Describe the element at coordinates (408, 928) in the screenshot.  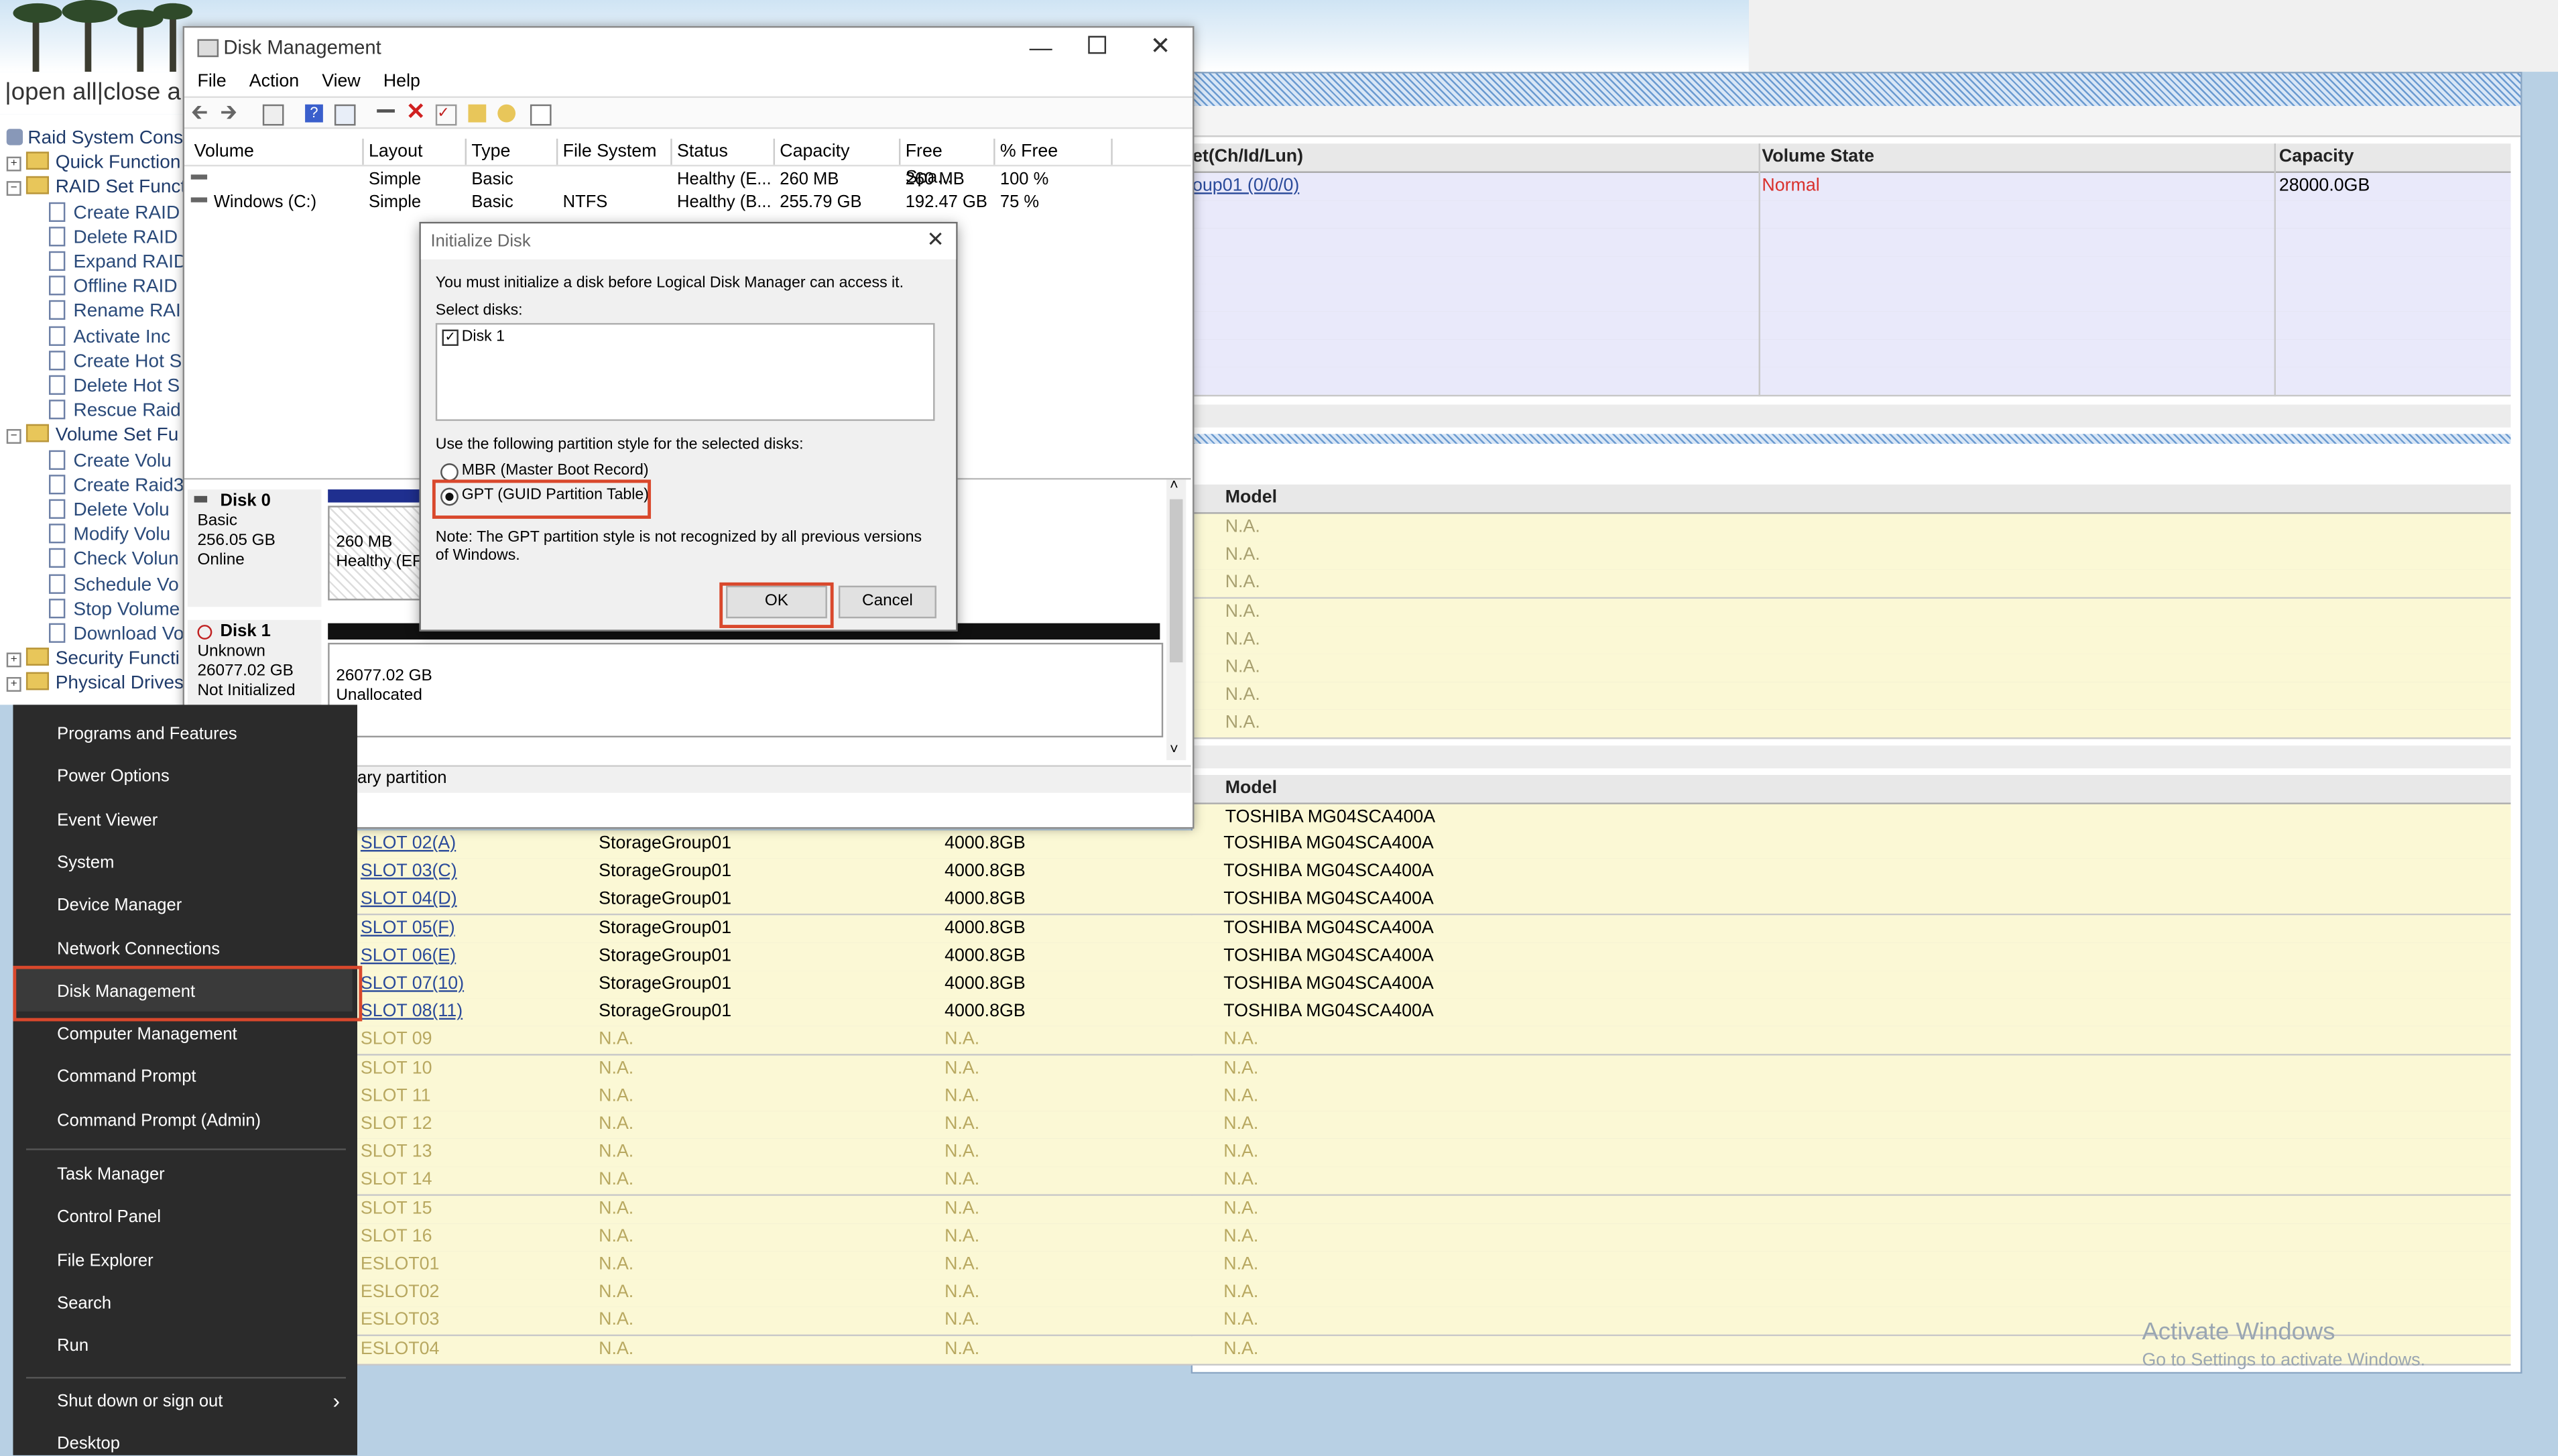
I see `slot-link: SLOT 05(F)` at that location.